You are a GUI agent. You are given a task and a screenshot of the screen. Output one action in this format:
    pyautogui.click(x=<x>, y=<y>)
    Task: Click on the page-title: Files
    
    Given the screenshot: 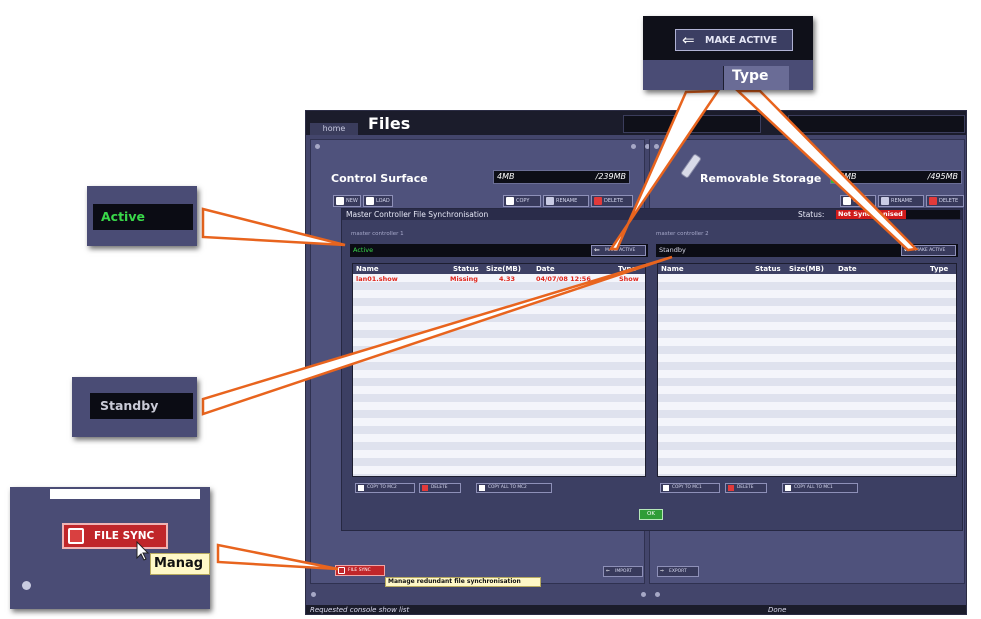 What is the action you would take?
    pyautogui.click(x=389, y=123)
    